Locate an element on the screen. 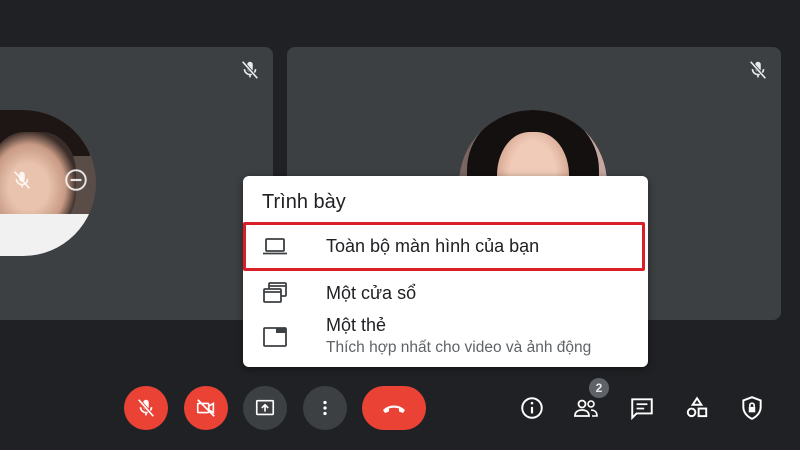 The width and height of the screenshot is (800, 450). host-controls-button is located at coordinates (752, 408).